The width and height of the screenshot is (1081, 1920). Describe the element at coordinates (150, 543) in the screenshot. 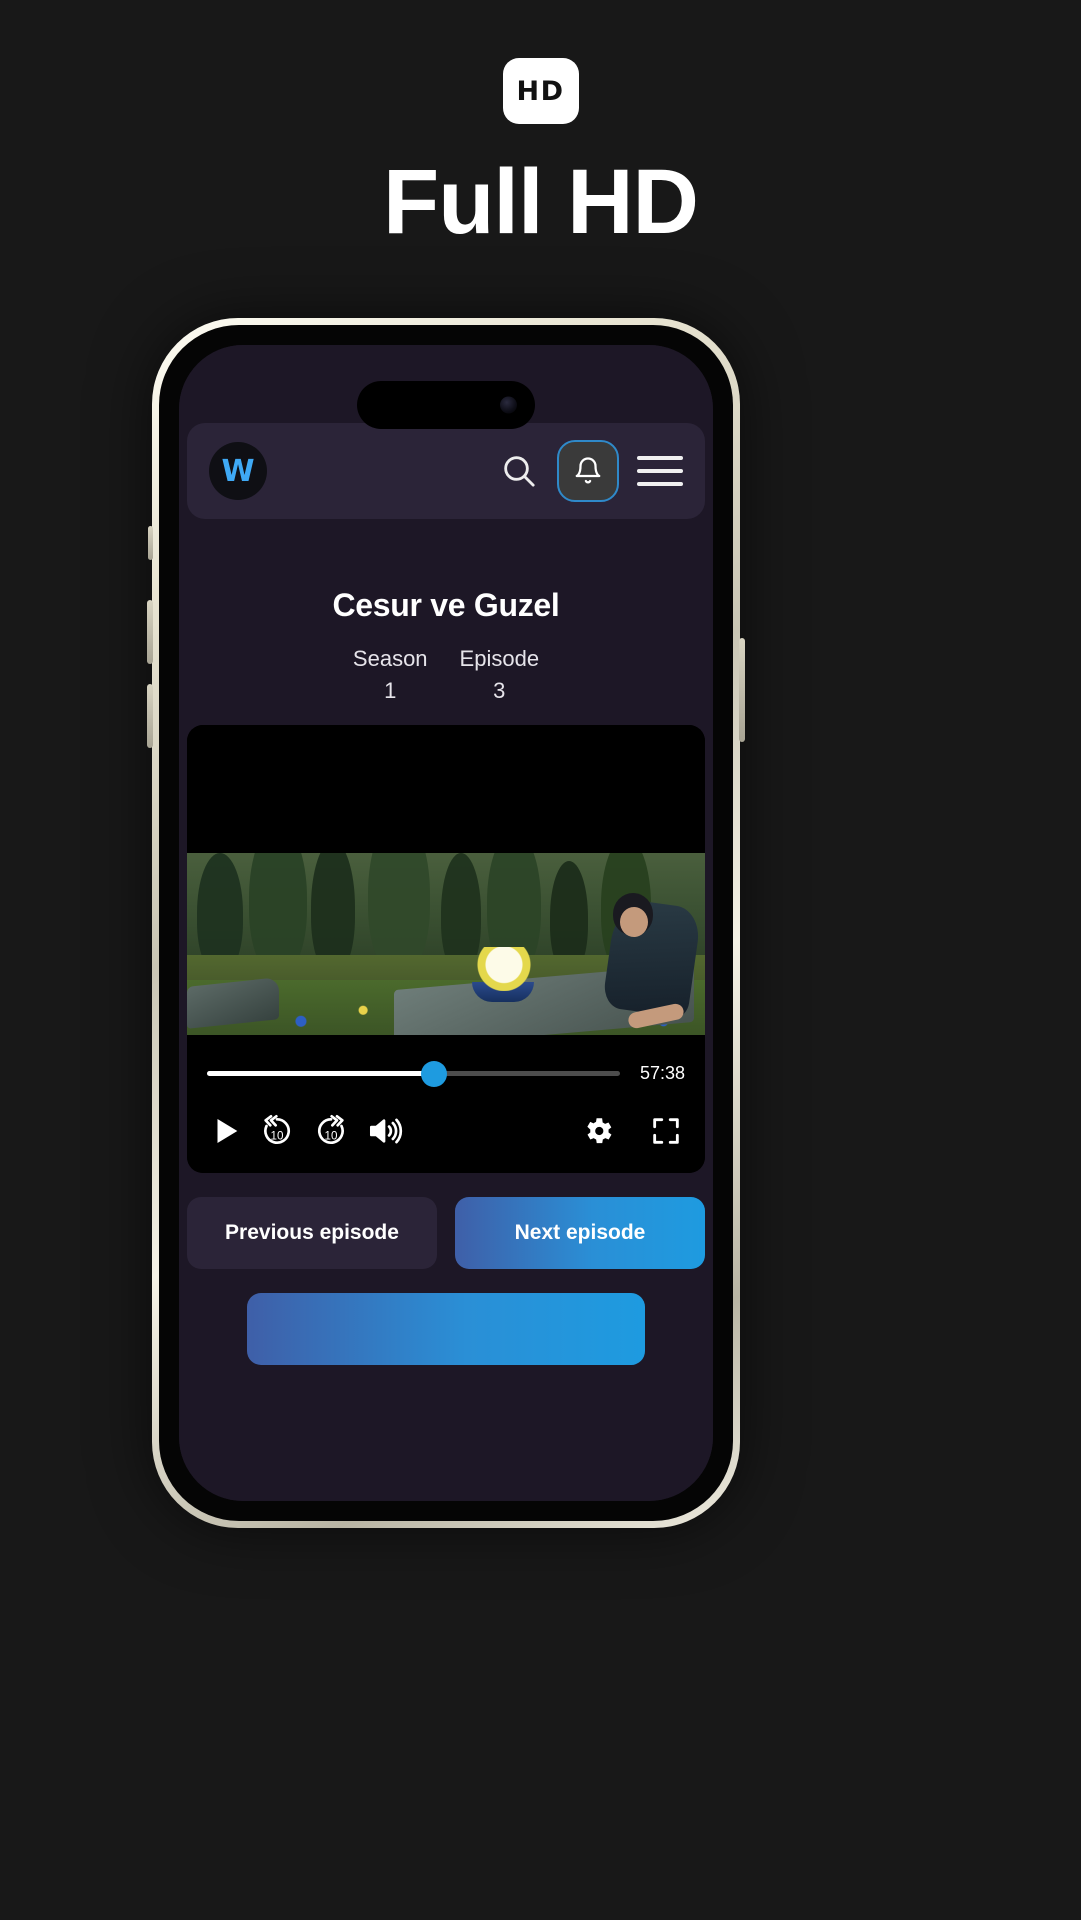

I see `phone-silent-switch` at that location.